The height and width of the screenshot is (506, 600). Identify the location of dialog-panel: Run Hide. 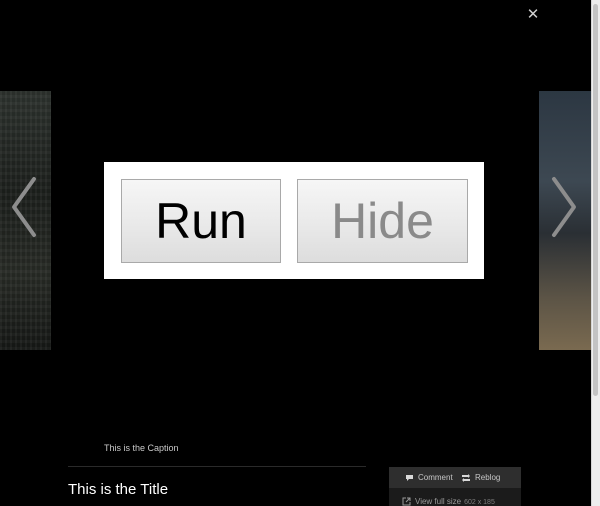
(294, 220).